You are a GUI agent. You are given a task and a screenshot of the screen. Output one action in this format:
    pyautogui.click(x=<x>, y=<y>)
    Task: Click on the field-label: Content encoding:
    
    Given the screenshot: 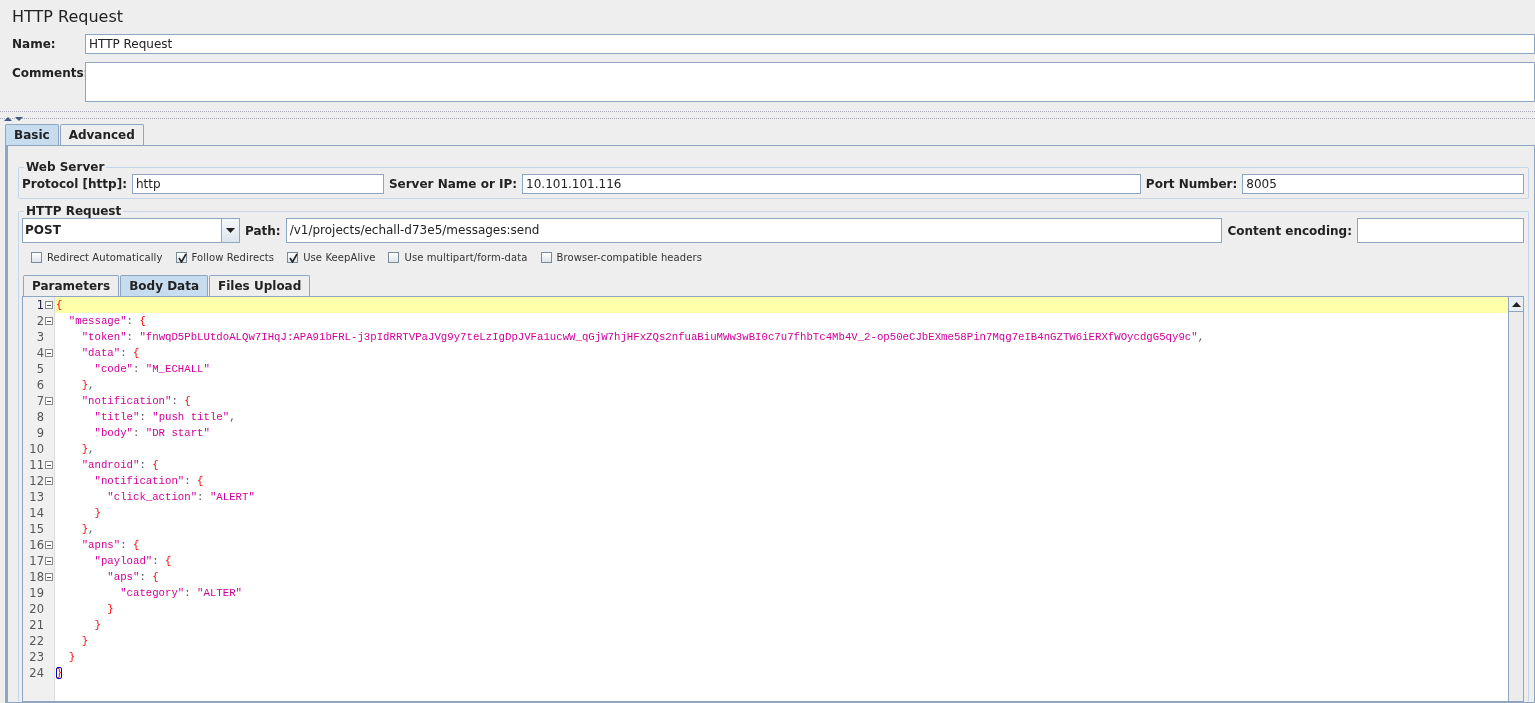 What is the action you would take?
    pyautogui.click(x=1289, y=230)
    